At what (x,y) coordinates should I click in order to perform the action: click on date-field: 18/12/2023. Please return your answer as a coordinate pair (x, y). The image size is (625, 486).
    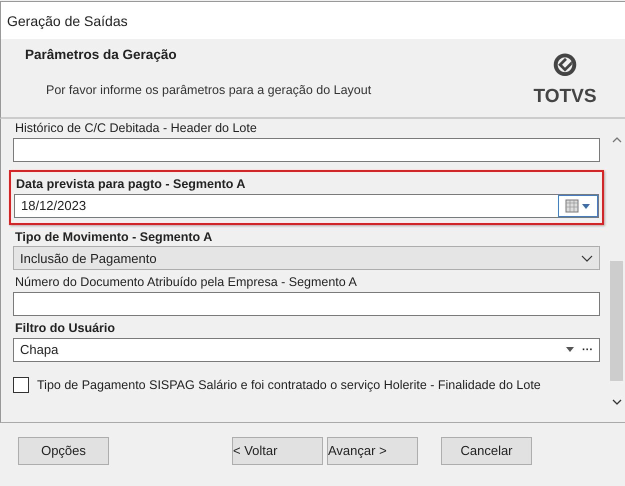
    Looking at the image, I should click on (306, 206).